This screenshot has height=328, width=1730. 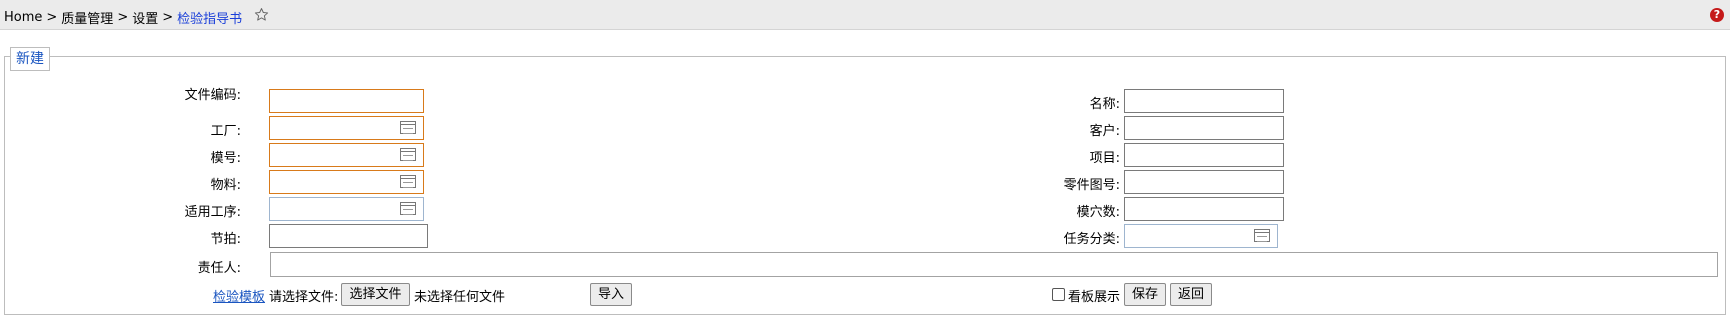 I want to click on save-button: 保存, so click(x=1145, y=294).